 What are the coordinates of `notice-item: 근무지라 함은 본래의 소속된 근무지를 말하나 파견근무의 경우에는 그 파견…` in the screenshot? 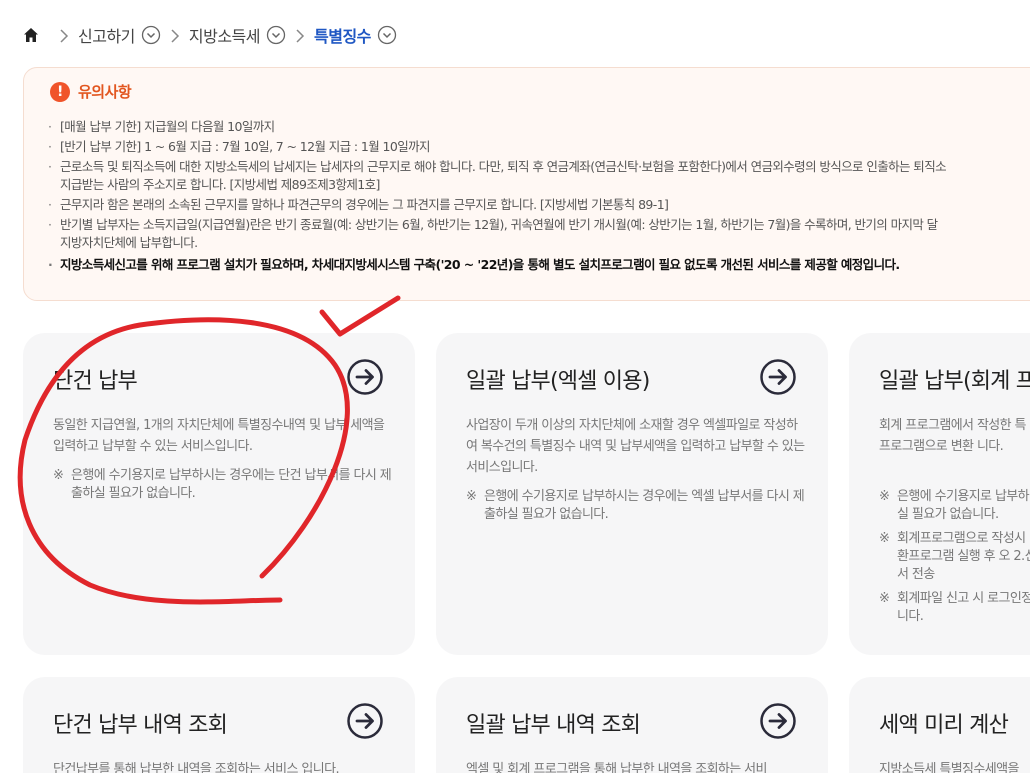 It's located at (539, 205).